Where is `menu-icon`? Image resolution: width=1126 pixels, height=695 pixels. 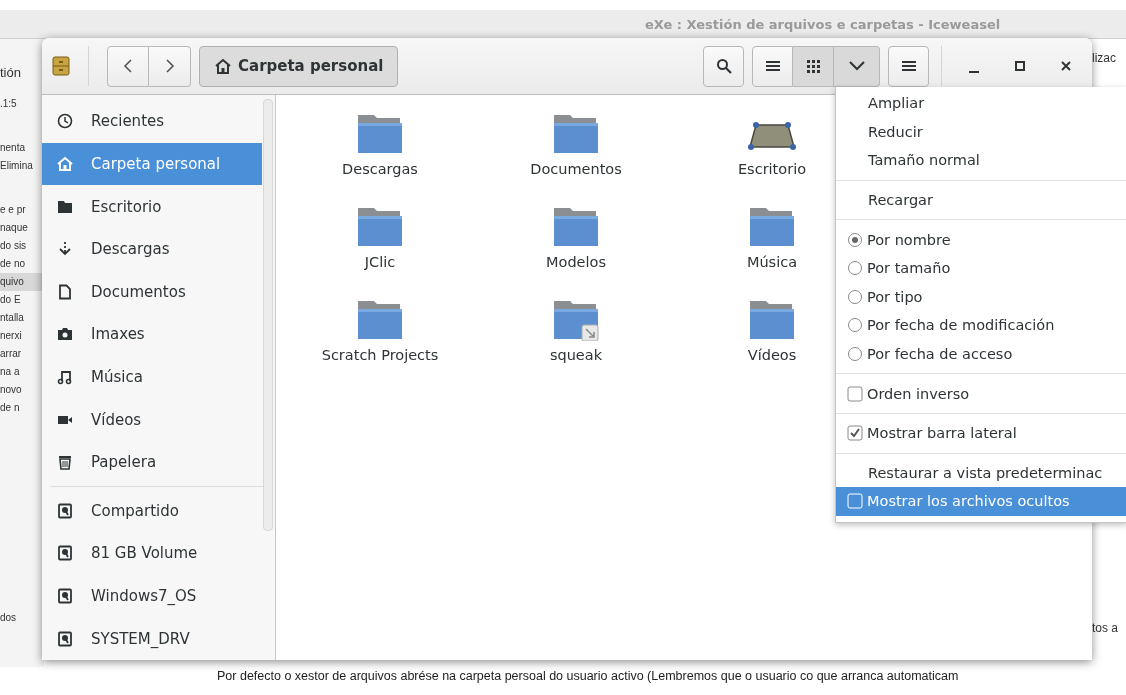
menu-icon is located at coordinates (908, 66).